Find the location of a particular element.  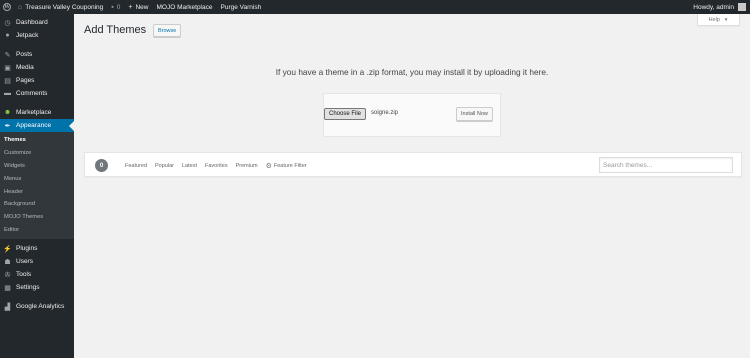

filter-featured: Featured is located at coordinates (136, 166).